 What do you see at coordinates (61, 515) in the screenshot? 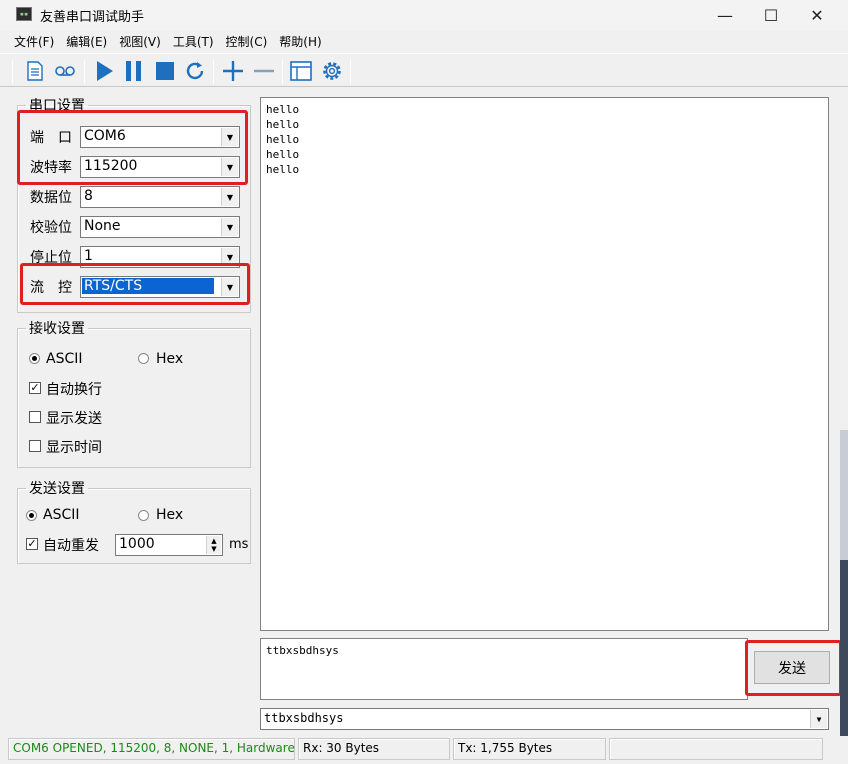
I see `send-ascii-label: ASCII` at bounding box center [61, 515].